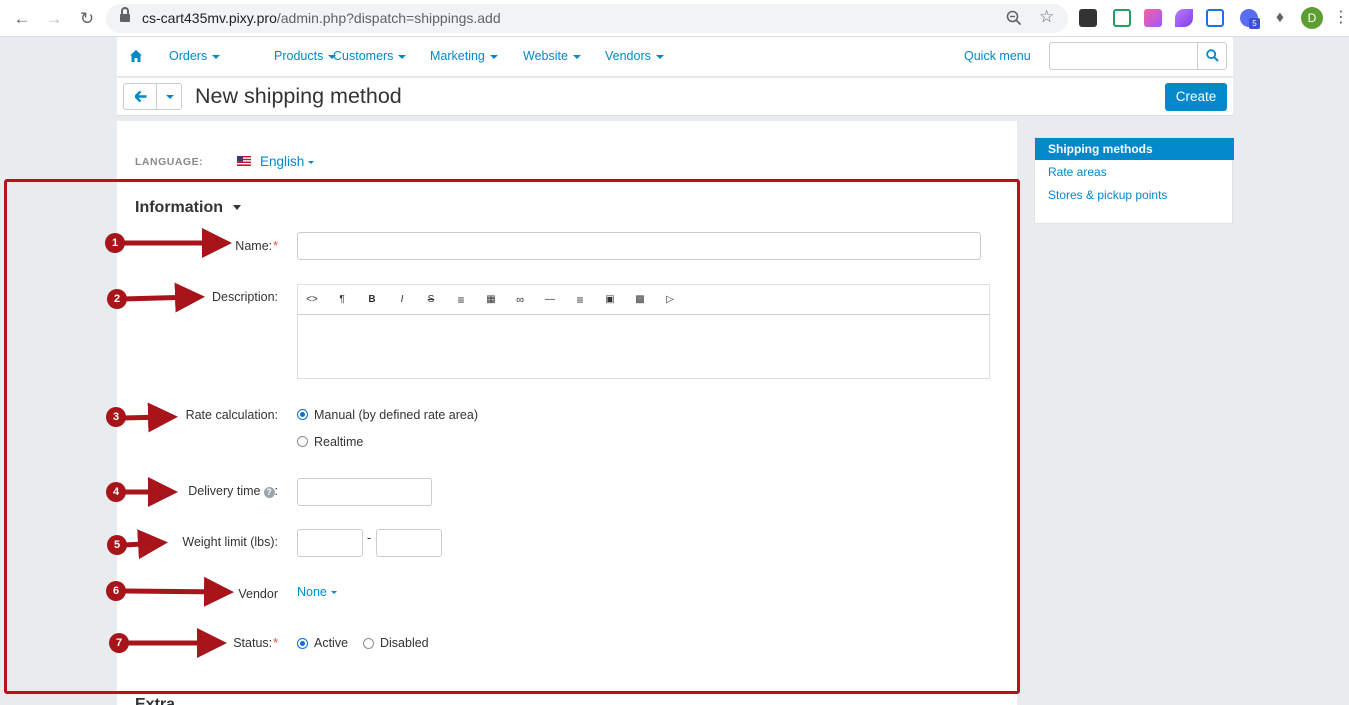  I want to click on language-label: LANGUAGE:, so click(169, 162).